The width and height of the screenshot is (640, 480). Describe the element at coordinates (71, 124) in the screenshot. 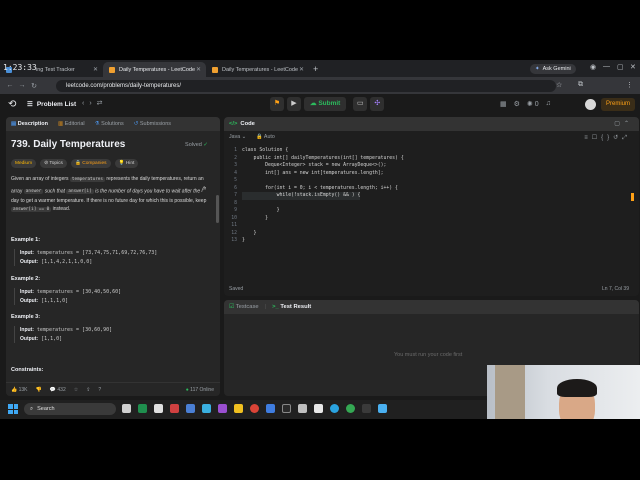

I see `tab-editorial: ▥ Editorial` at that location.